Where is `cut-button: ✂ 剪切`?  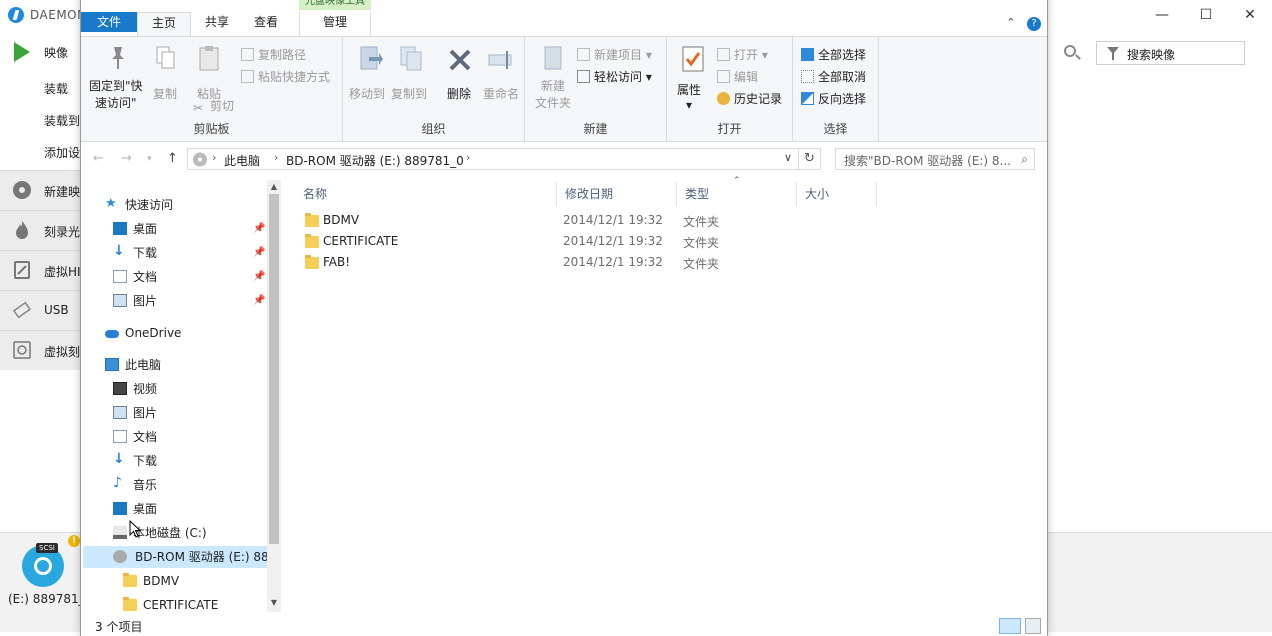 cut-button: ✂ 剪切 is located at coordinates (213, 106).